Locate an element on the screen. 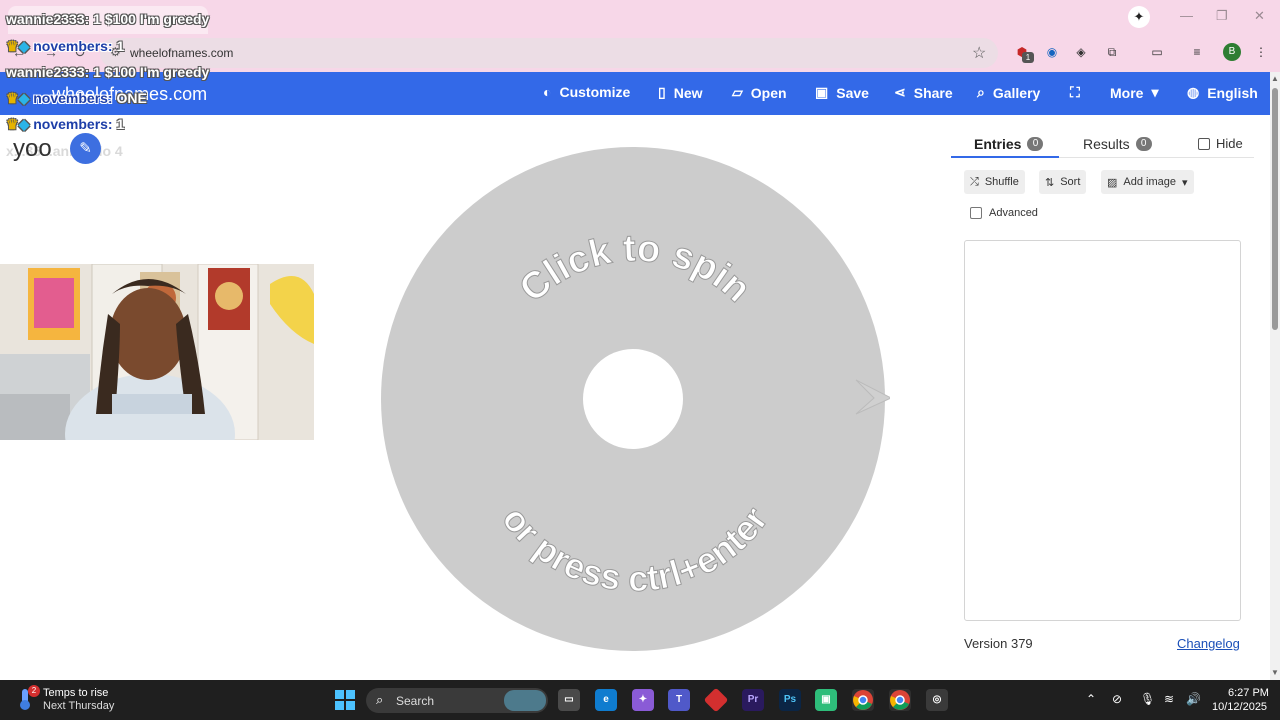 This screenshot has width=1280, height=720. nav-new-button: ▯ New is located at coordinates (680, 92).